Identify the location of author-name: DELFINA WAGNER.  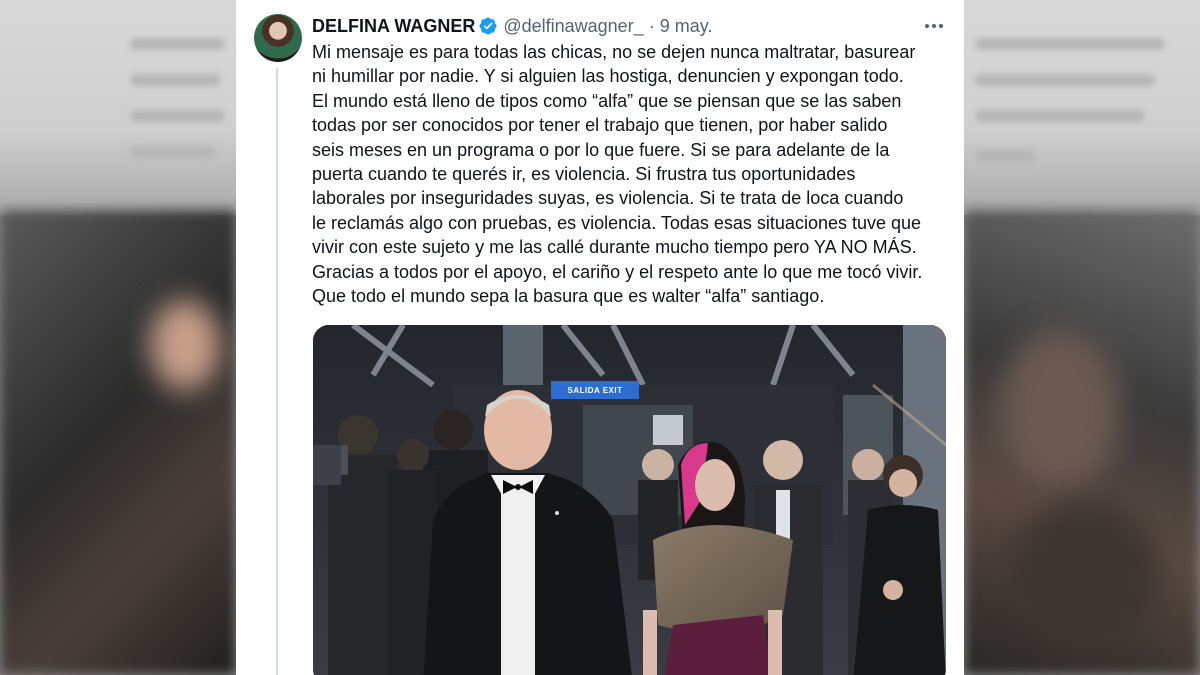
(393, 26).